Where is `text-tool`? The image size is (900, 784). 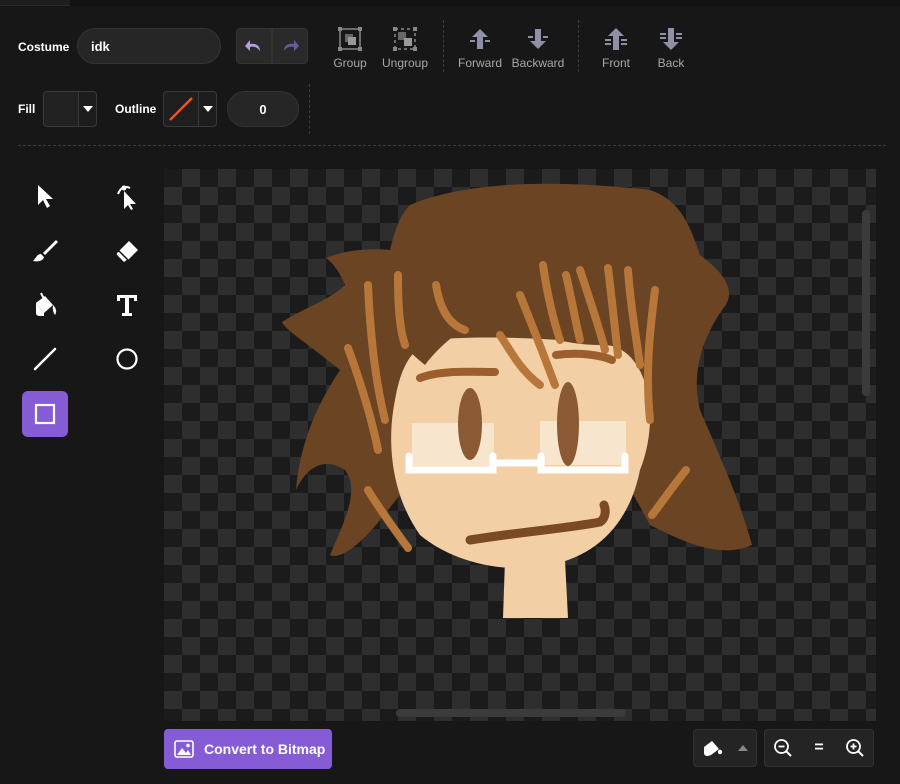
text-tool is located at coordinates (127, 305).